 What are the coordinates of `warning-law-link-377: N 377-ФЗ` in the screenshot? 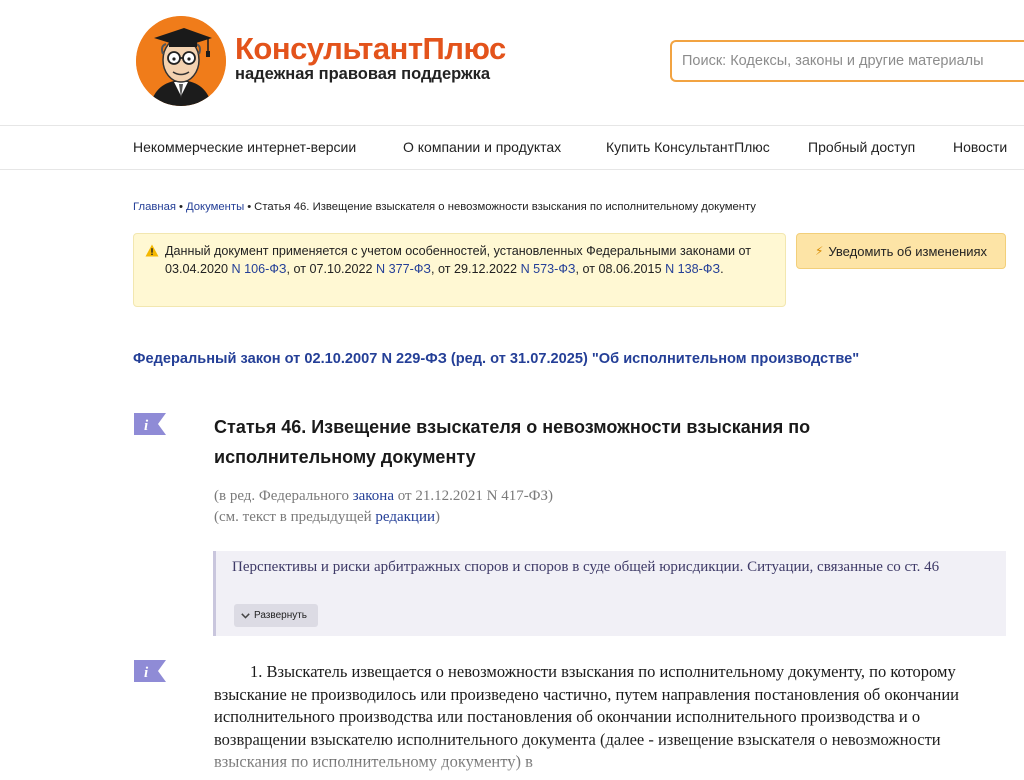 It's located at (403, 269).